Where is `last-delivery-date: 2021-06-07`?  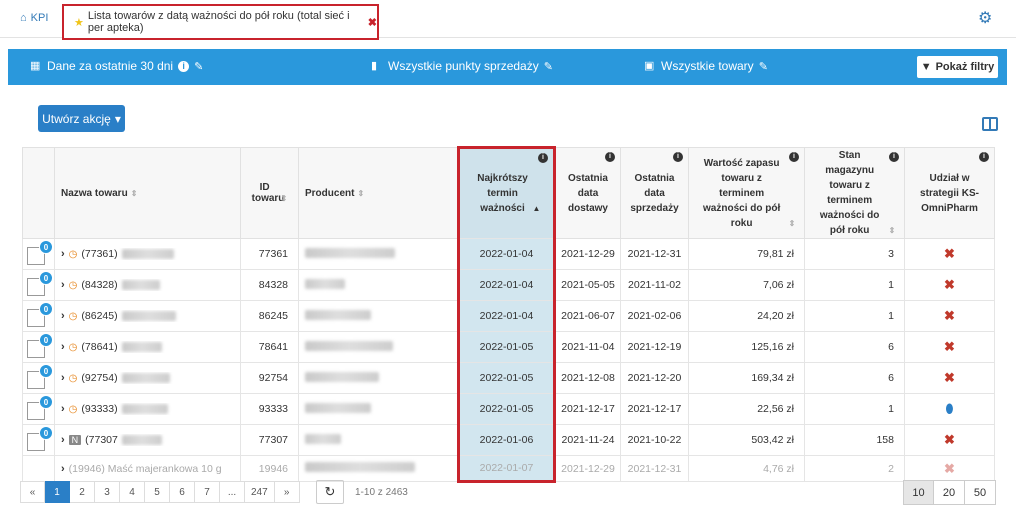 last-delivery-date: 2021-06-07 is located at coordinates (587, 316).